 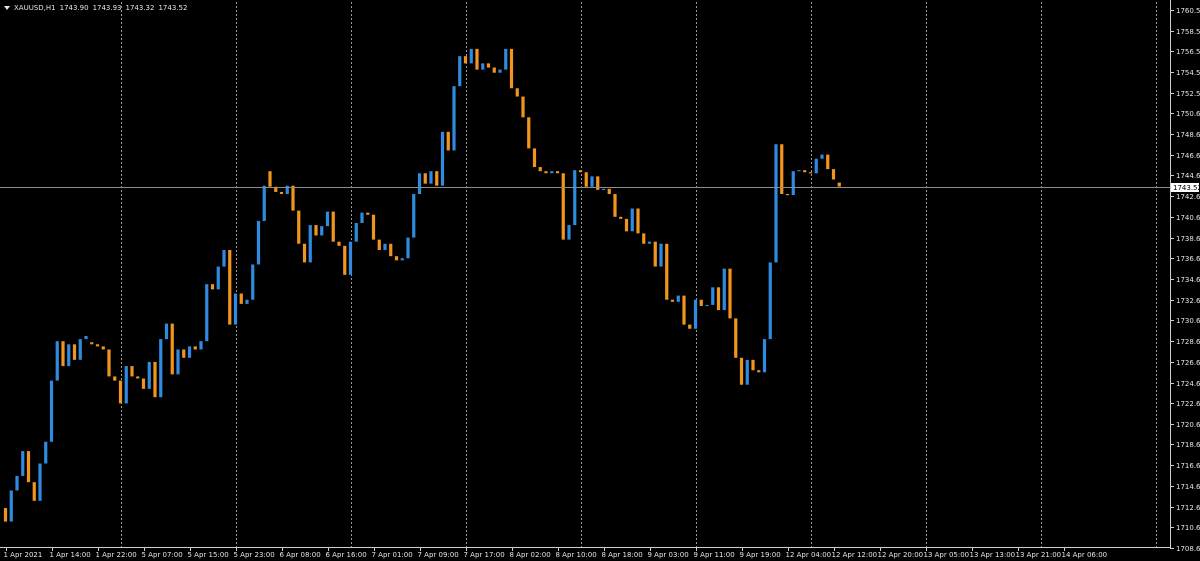 I want to click on y-tick-label: 1752.55, so click(x=1188, y=94).